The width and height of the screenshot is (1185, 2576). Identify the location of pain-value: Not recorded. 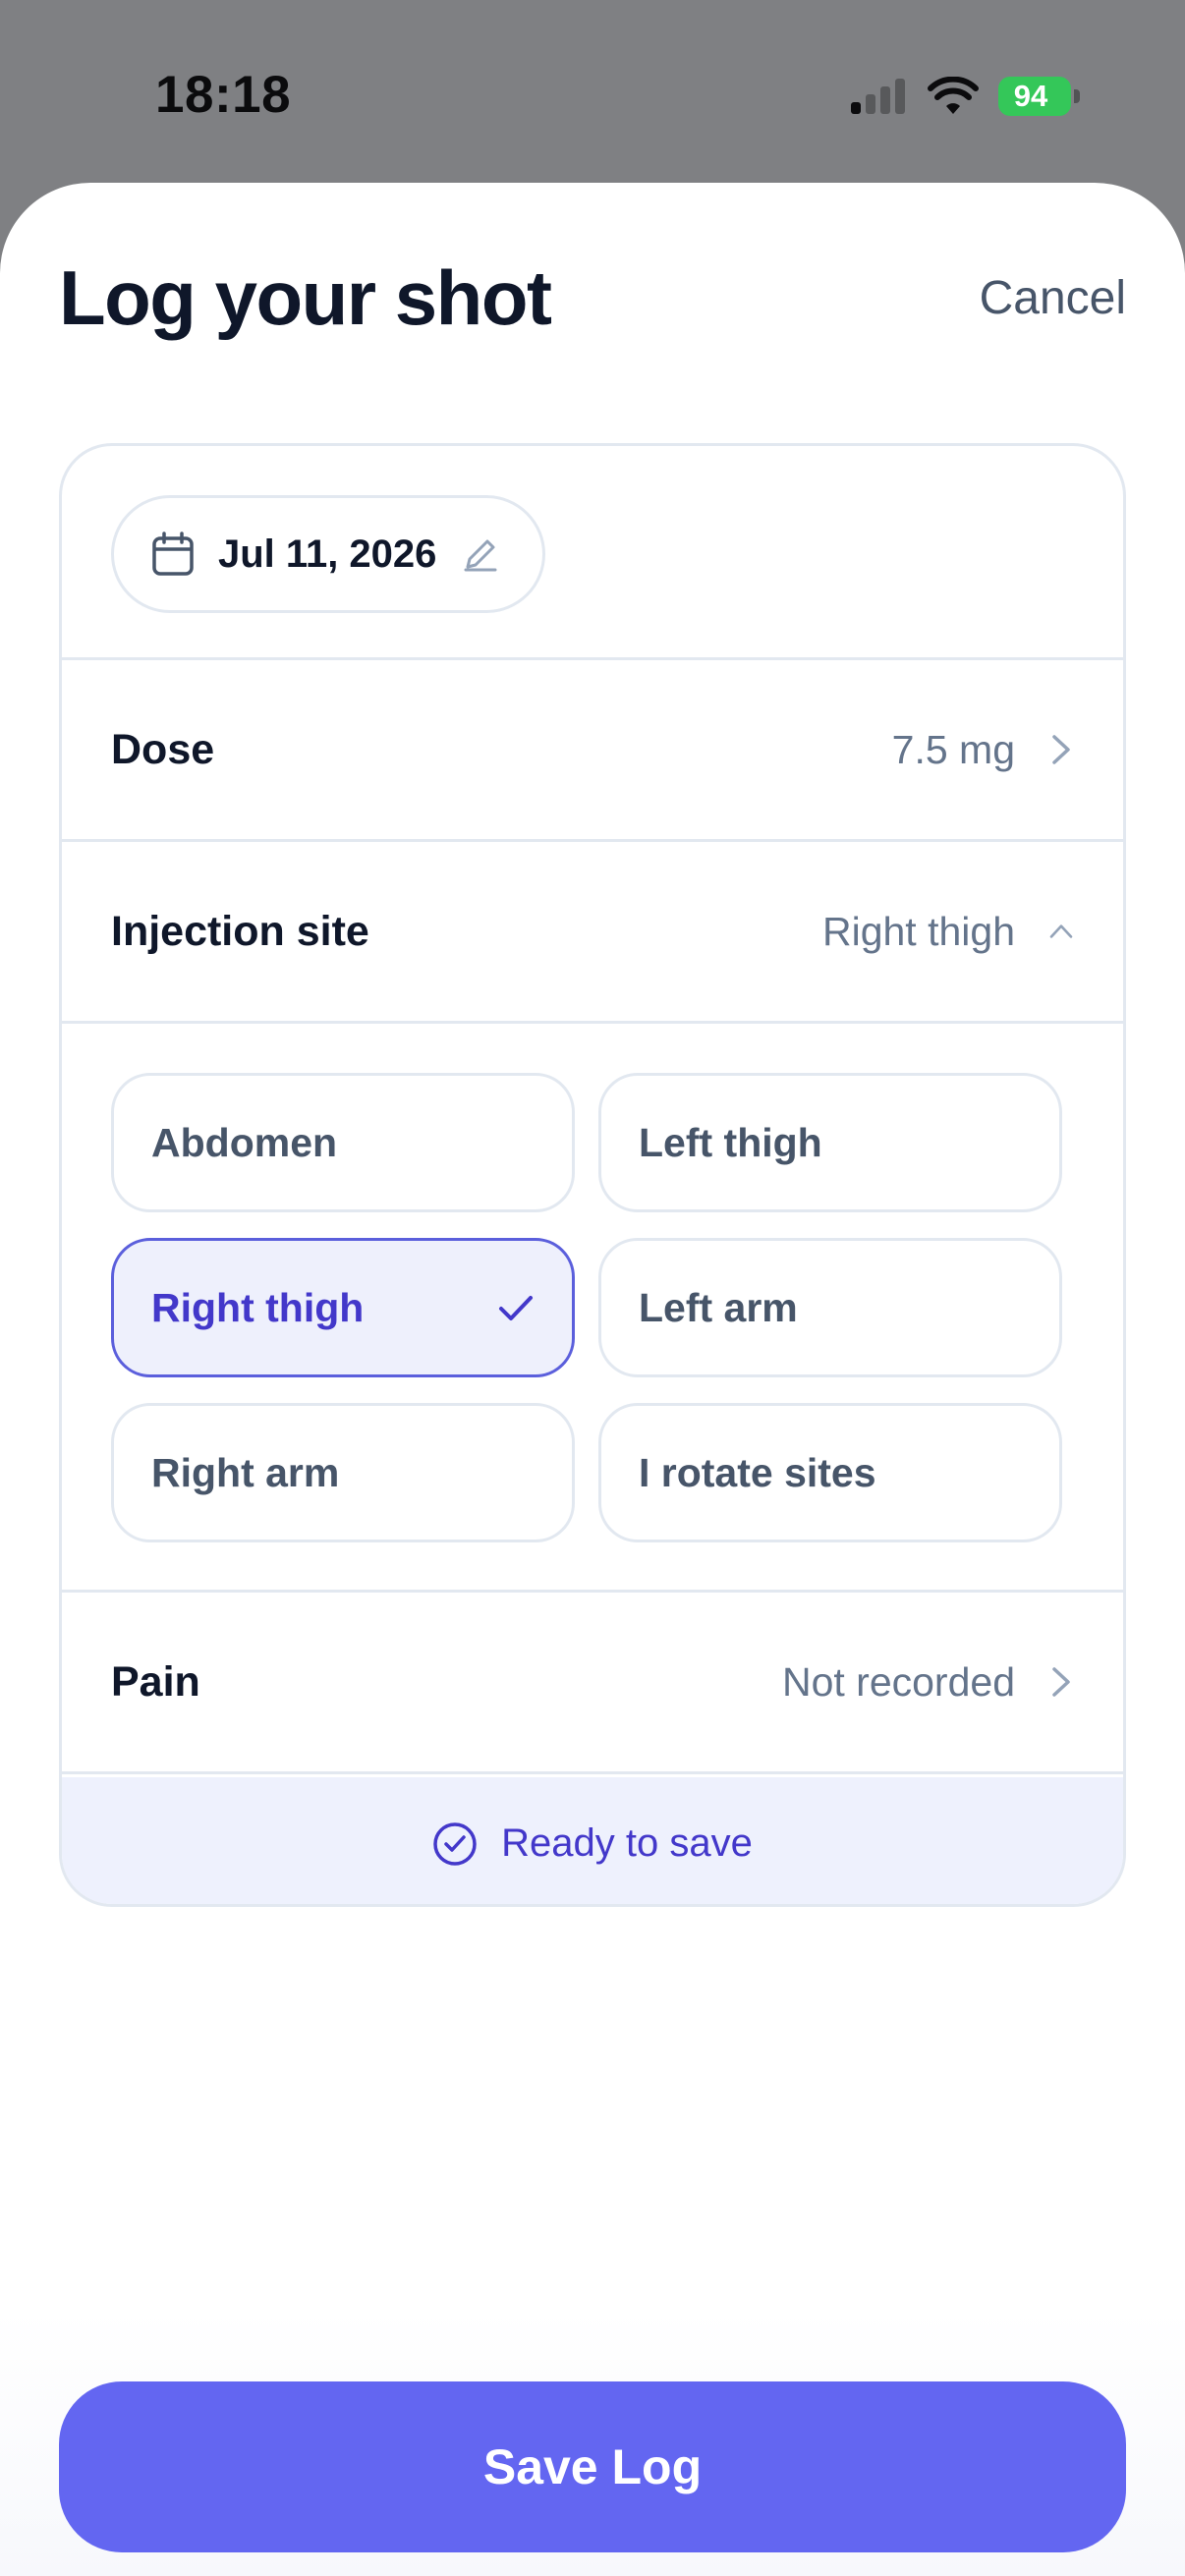
(898, 1681).